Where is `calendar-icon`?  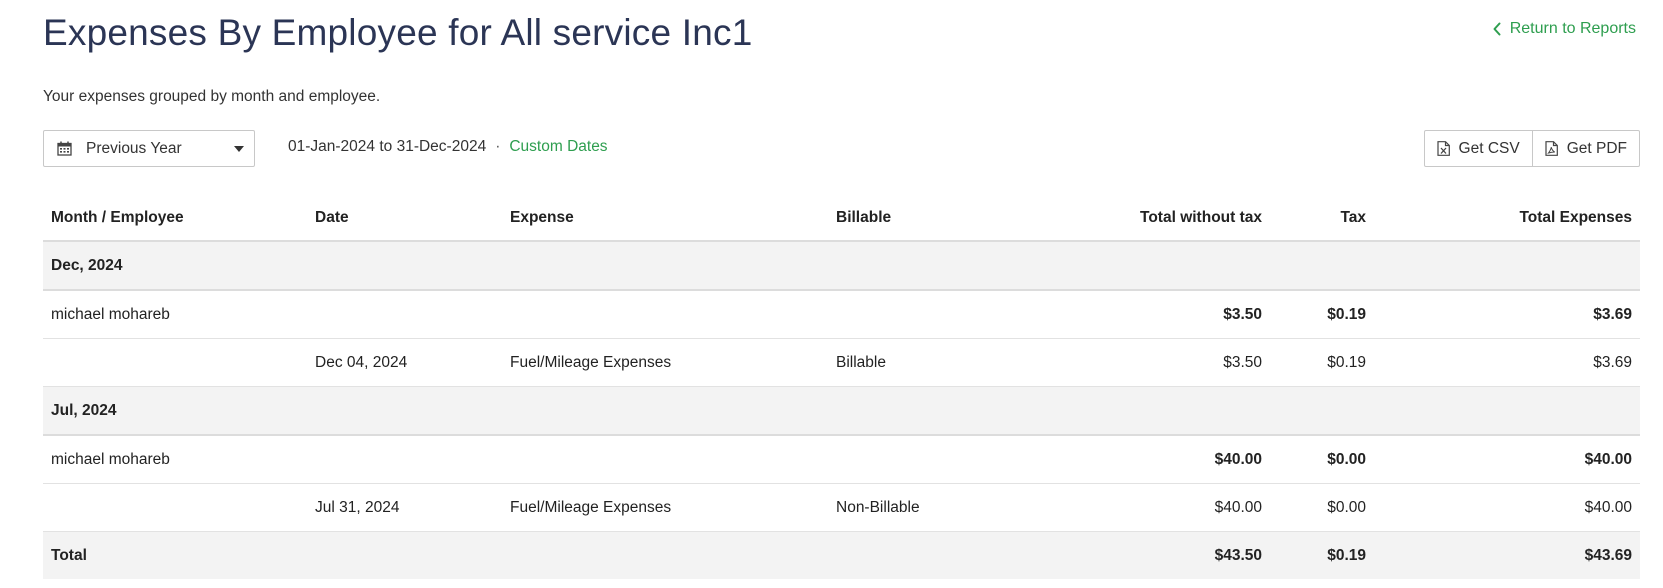
calendar-icon is located at coordinates (64, 148).